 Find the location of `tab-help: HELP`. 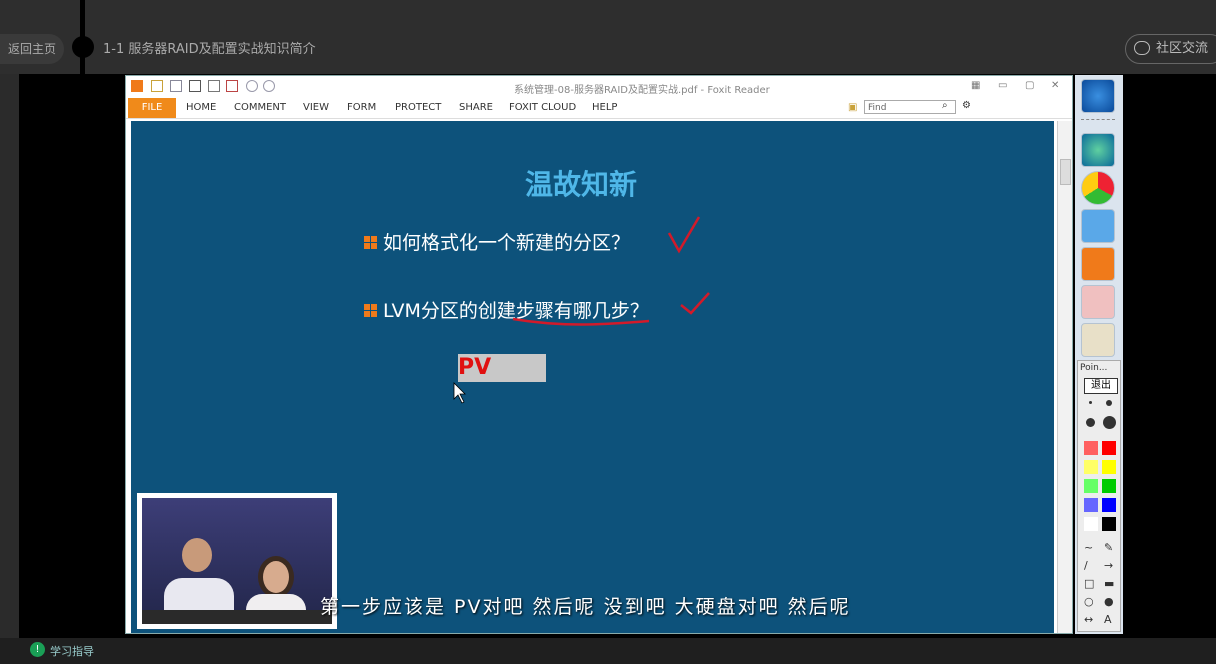

tab-help: HELP is located at coordinates (604, 107).